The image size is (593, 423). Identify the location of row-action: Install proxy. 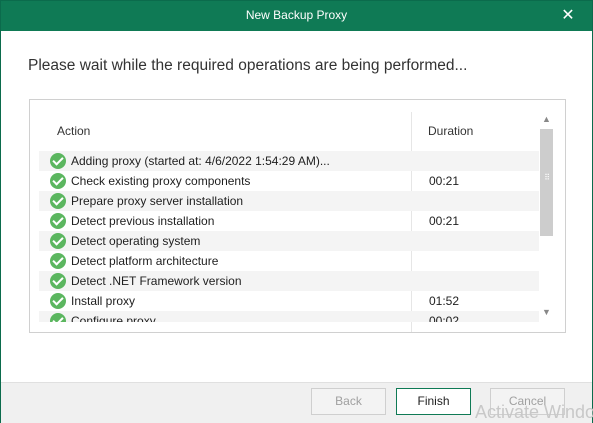
(103, 301).